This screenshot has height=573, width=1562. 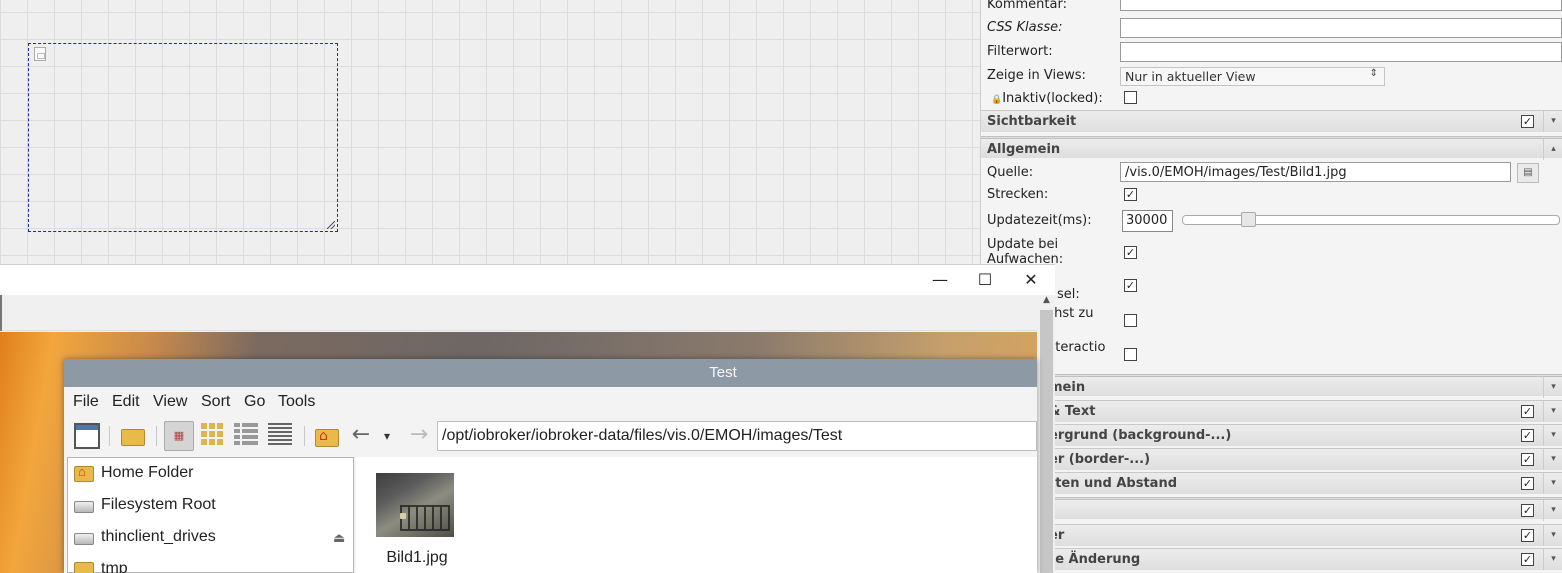 I want to click on quelle-label: Quelle:, so click(x=1010, y=172).